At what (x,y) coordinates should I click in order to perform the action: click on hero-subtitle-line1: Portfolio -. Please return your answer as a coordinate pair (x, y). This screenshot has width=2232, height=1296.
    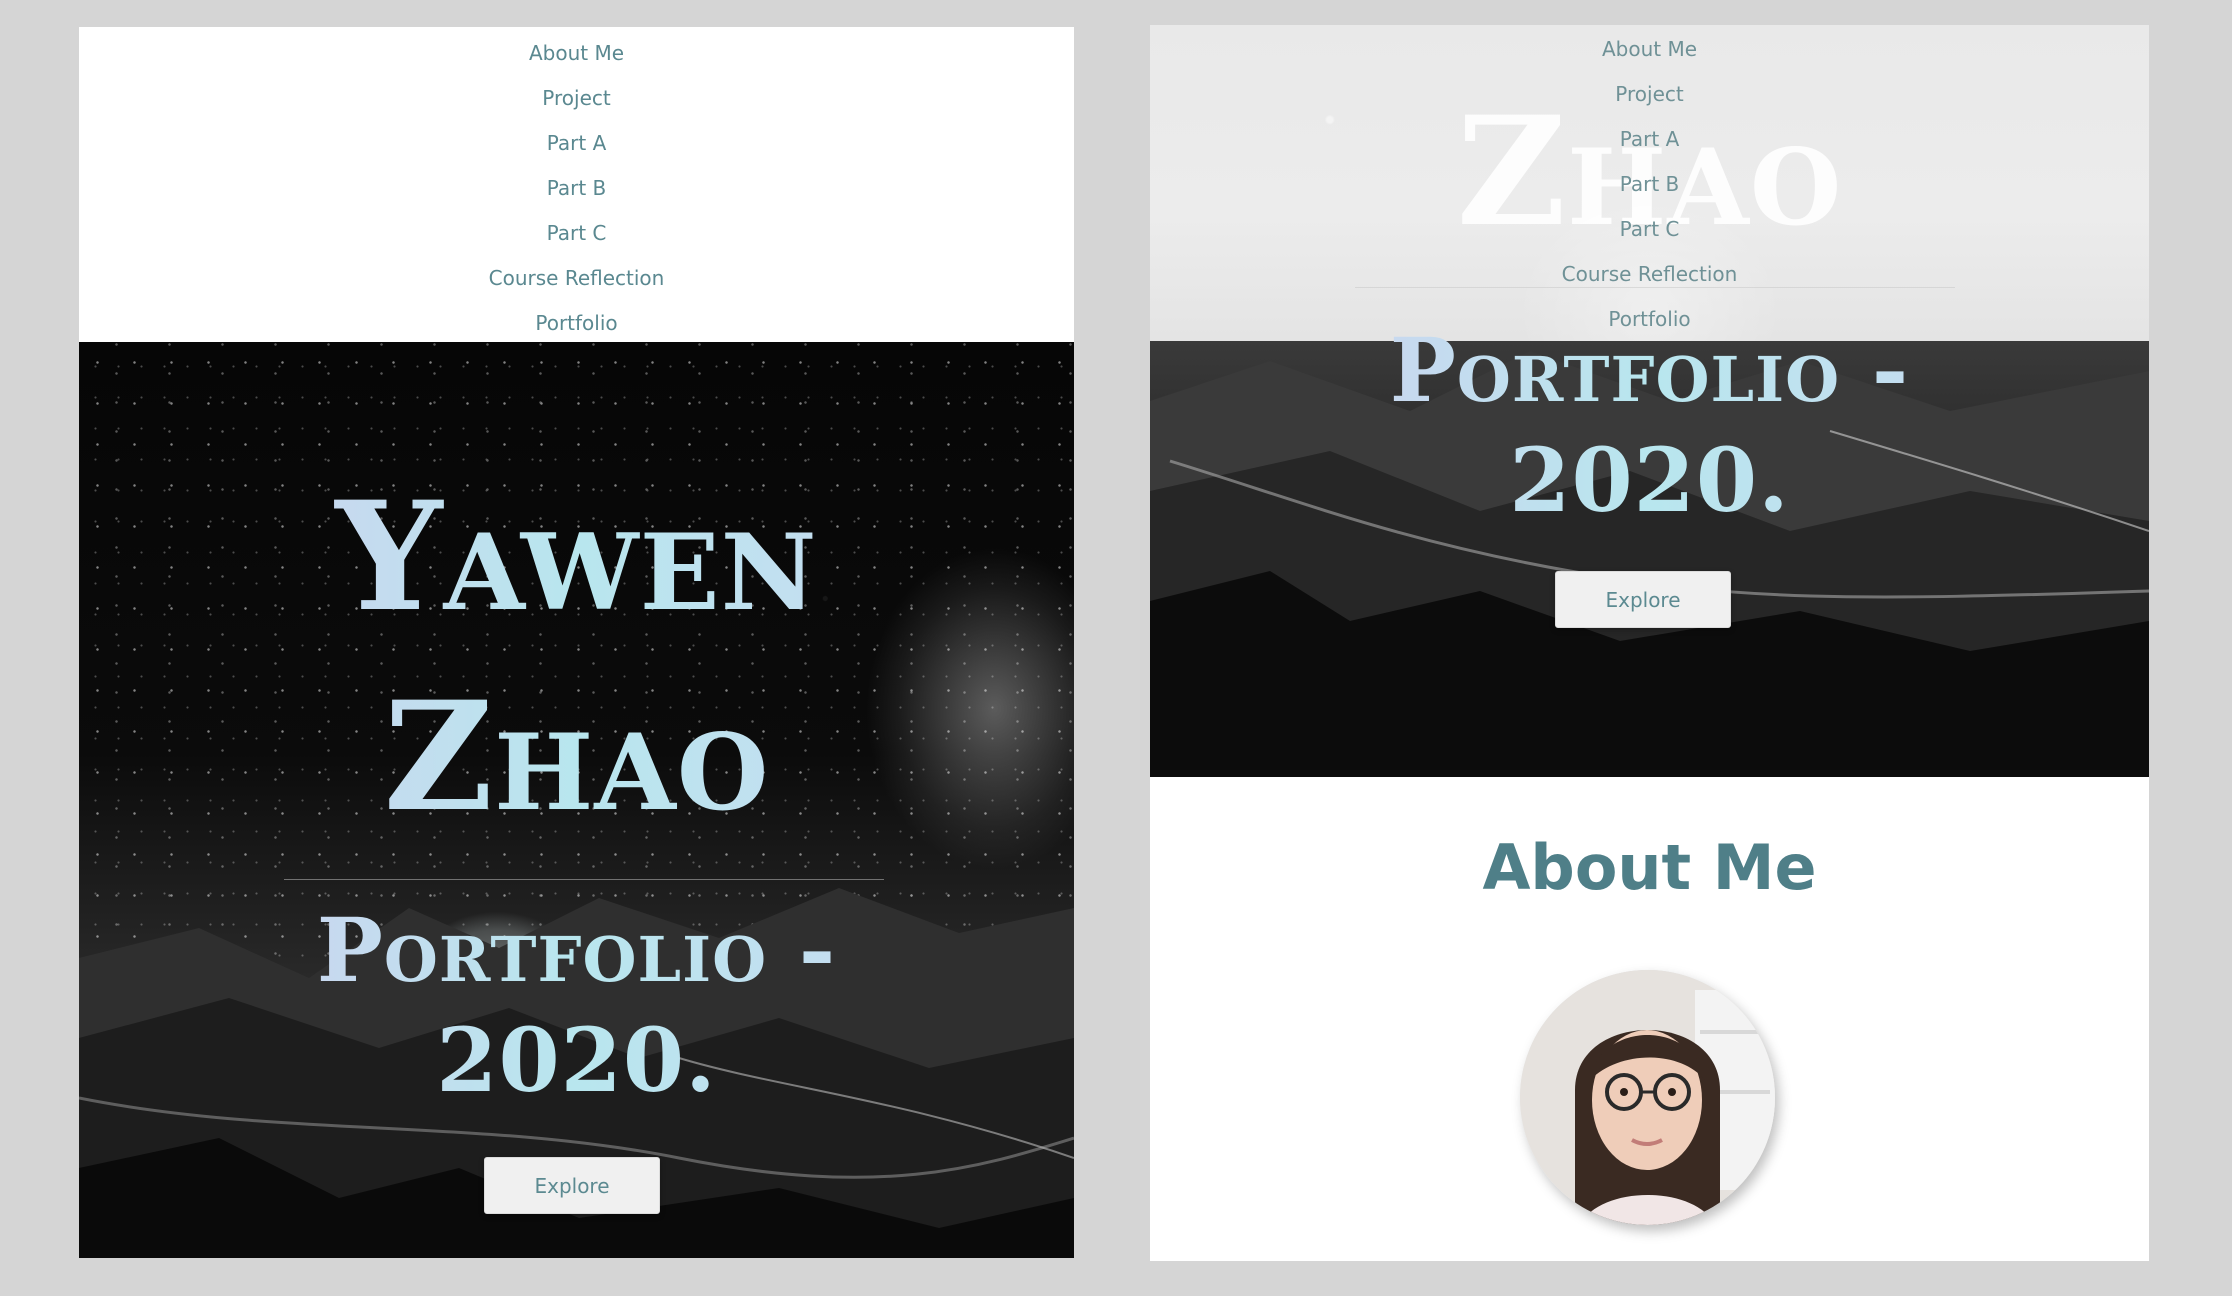
    Looking at the image, I should click on (576, 950).